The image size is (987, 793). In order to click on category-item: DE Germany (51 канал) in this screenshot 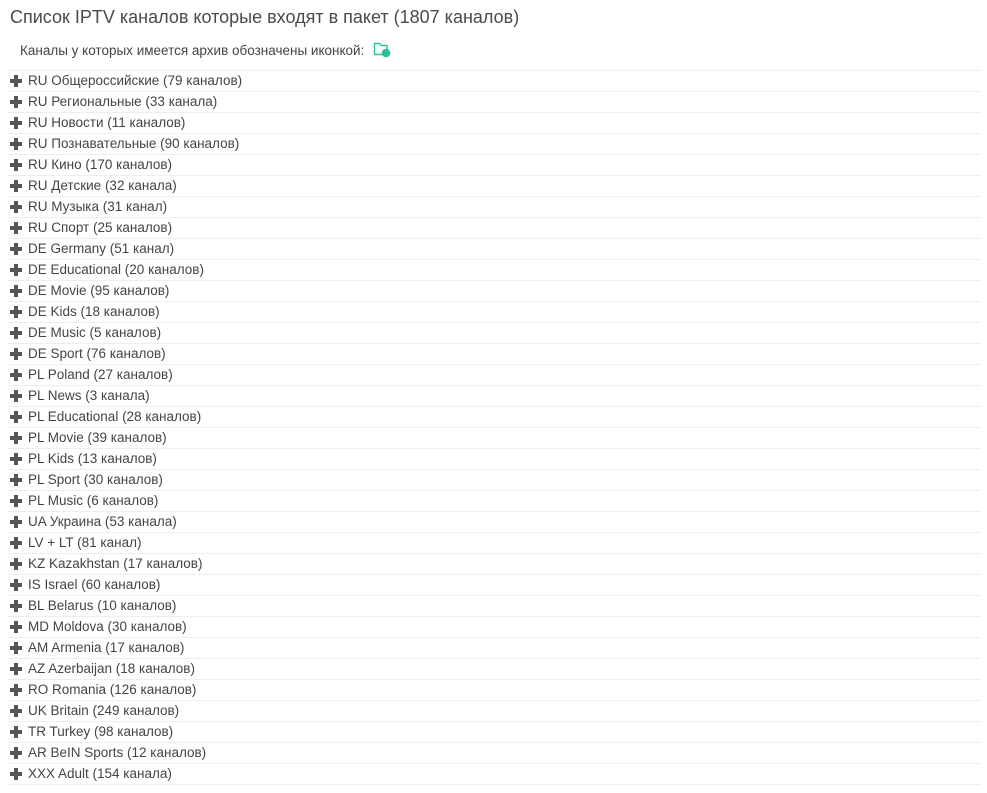, I will do `click(494, 249)`.